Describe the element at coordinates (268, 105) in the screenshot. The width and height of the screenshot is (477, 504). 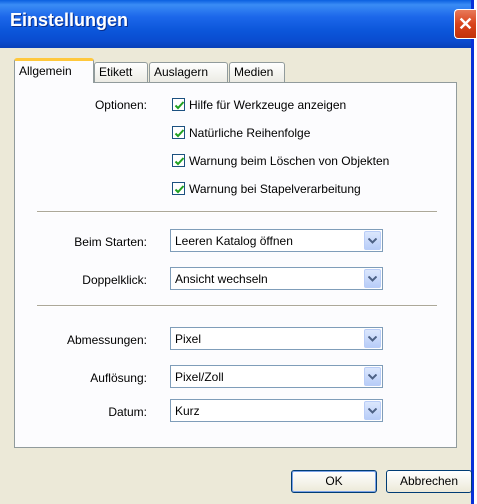
I see `checkbox-label: Hilfe für Werkzeuge anzeigen` at that location.